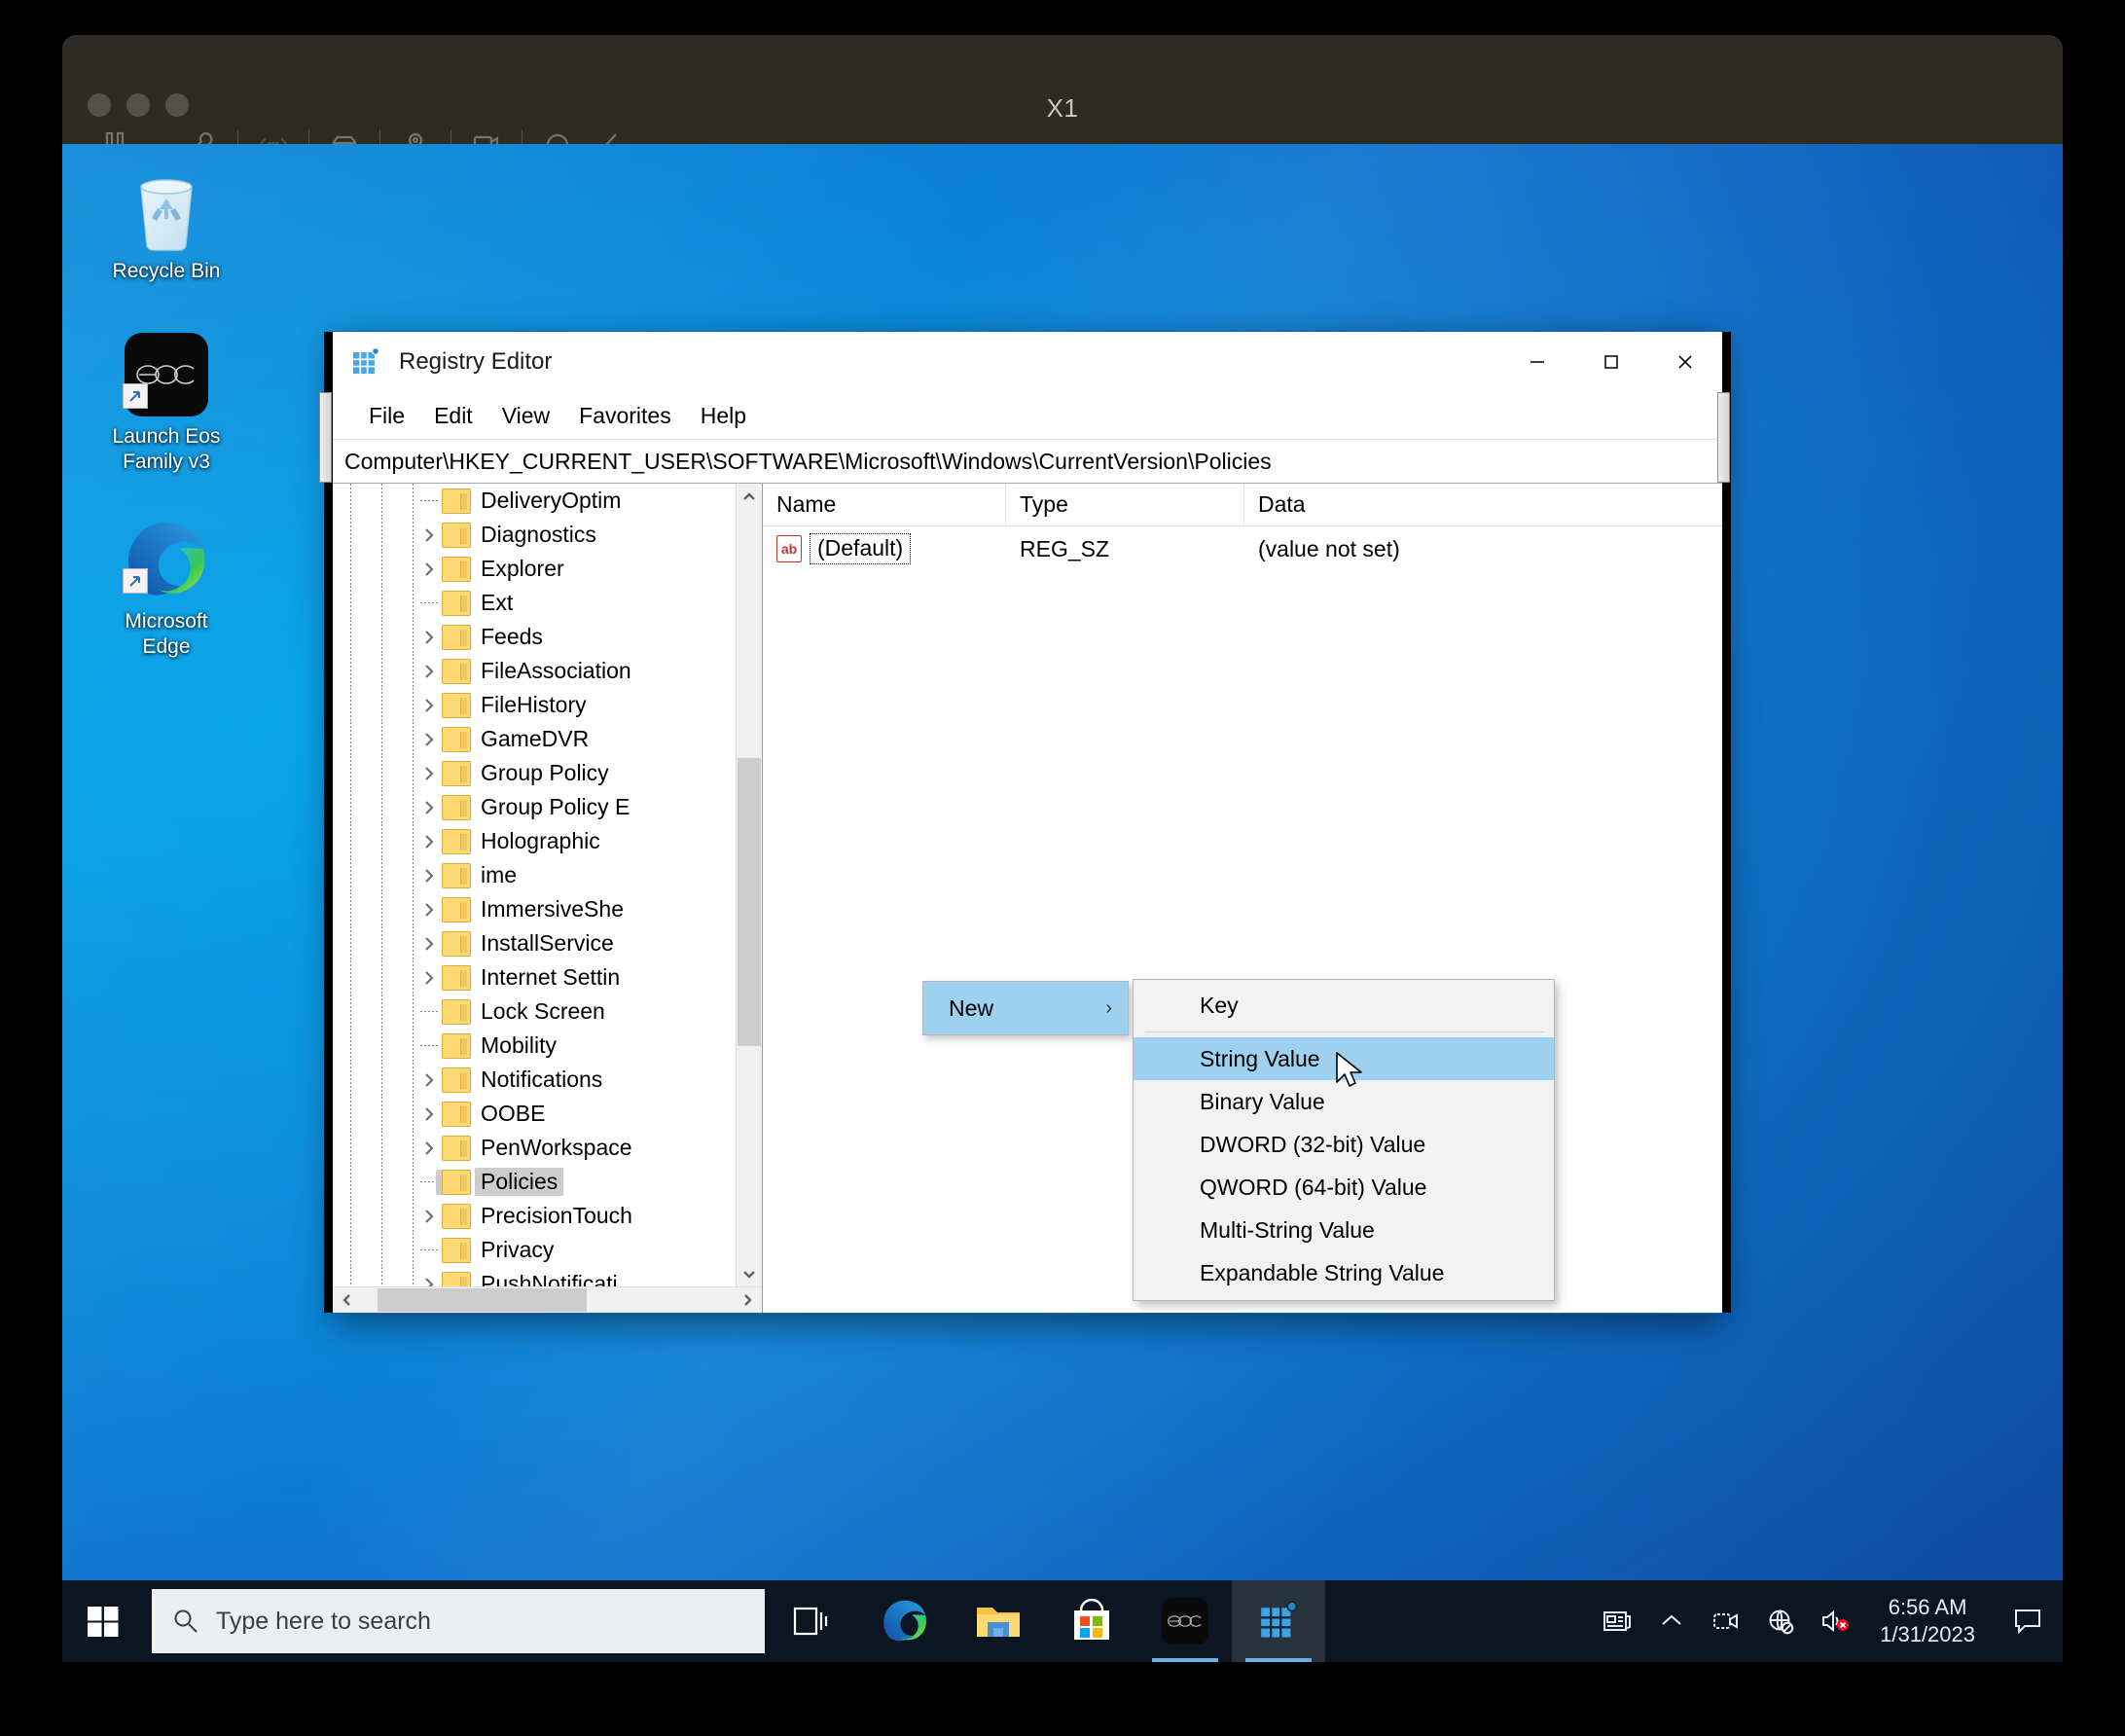 The width and height of the screenshot is (2125, 1736). What do you see at coordinates (374, 1080) in the screenshot?
I see `tree-indent-guides` at bounding box center [374, 1080].